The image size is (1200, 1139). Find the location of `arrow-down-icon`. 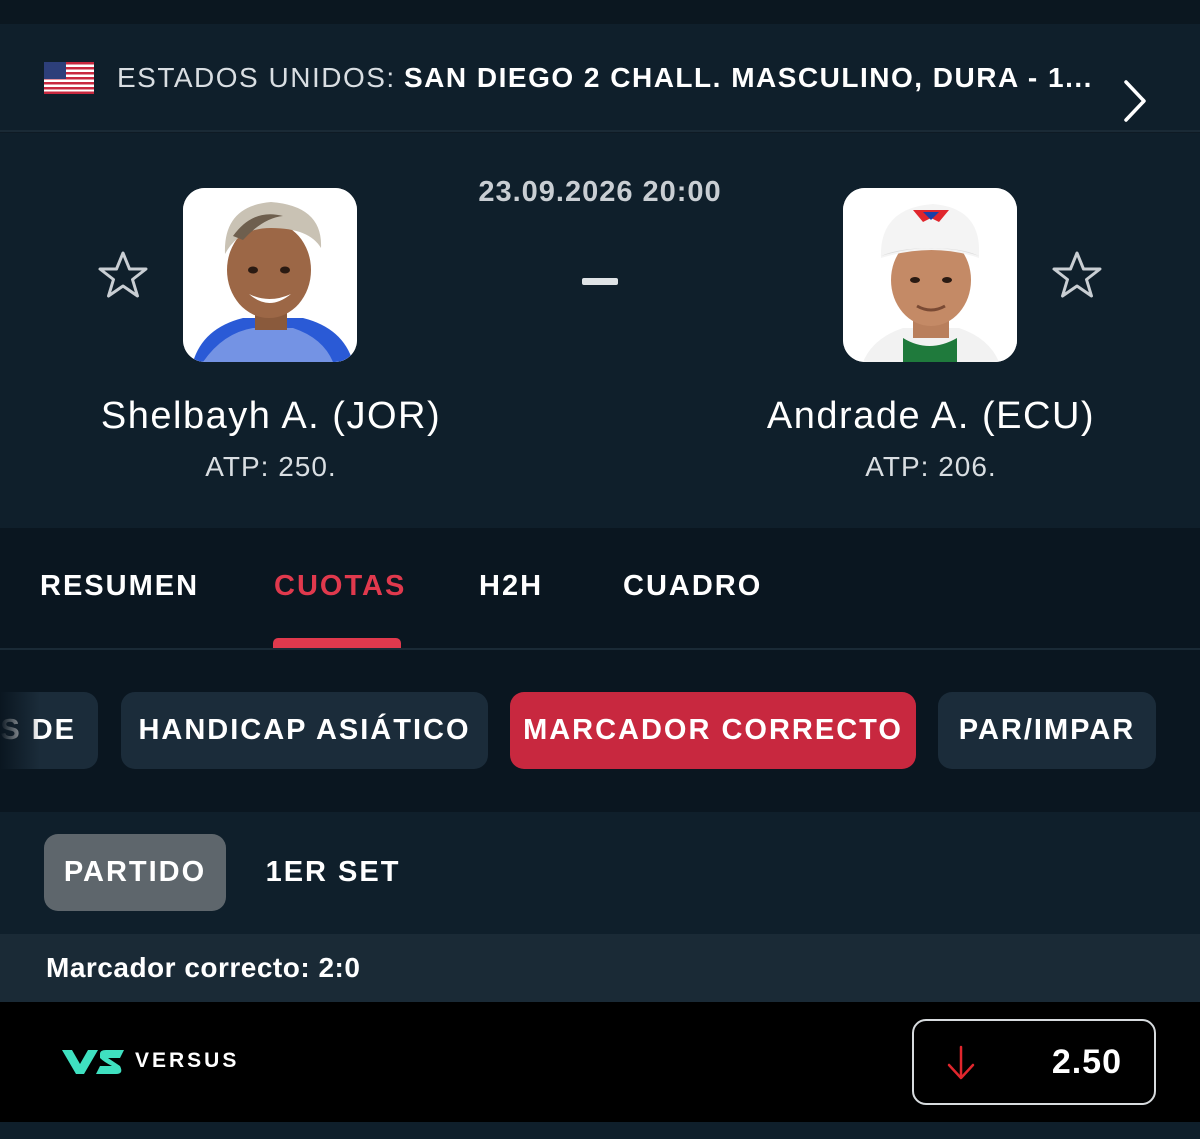

arrow-down-icon is located at coordinates (961, 1062).